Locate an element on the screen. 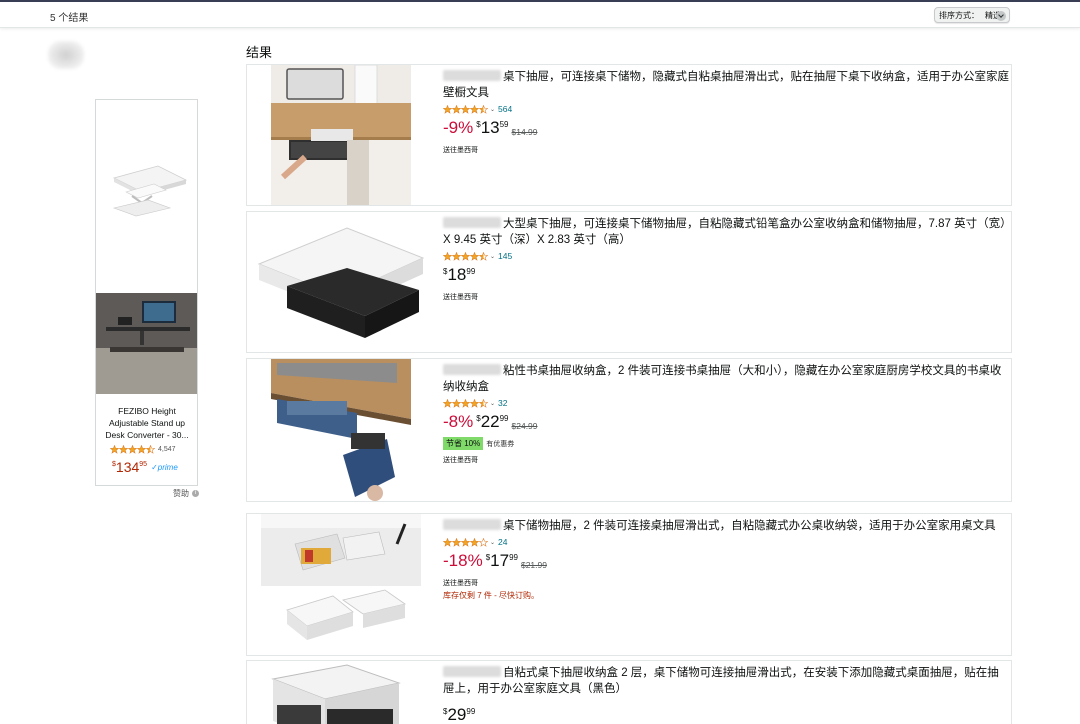 This screenshot has height=724, width=1080. ad-review-count: 4,547 is located at coordinates (167, 449).